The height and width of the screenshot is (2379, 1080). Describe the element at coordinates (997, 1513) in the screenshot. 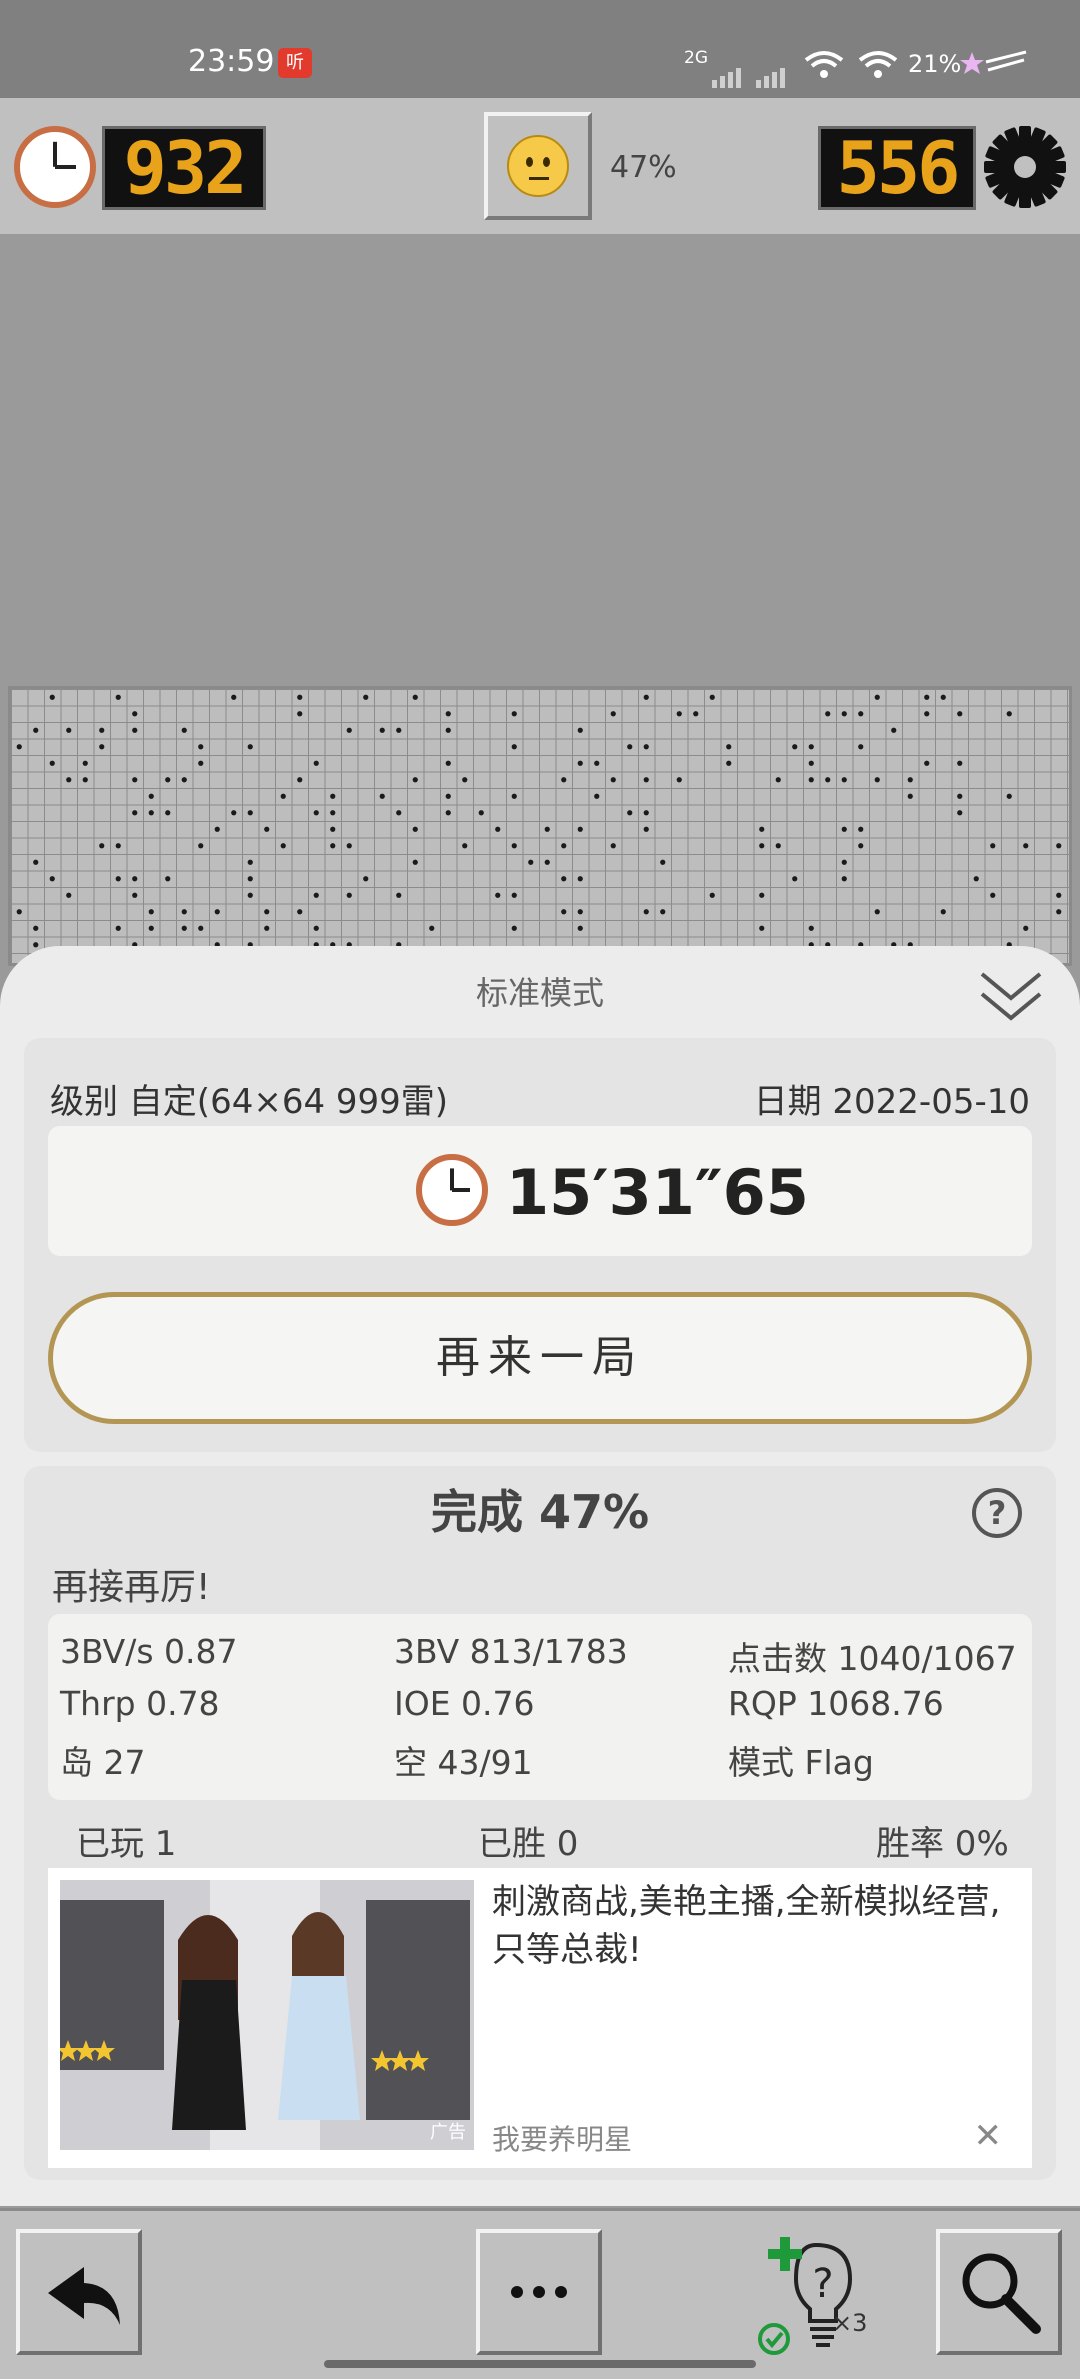

I see `help-icon: ?` at that location.